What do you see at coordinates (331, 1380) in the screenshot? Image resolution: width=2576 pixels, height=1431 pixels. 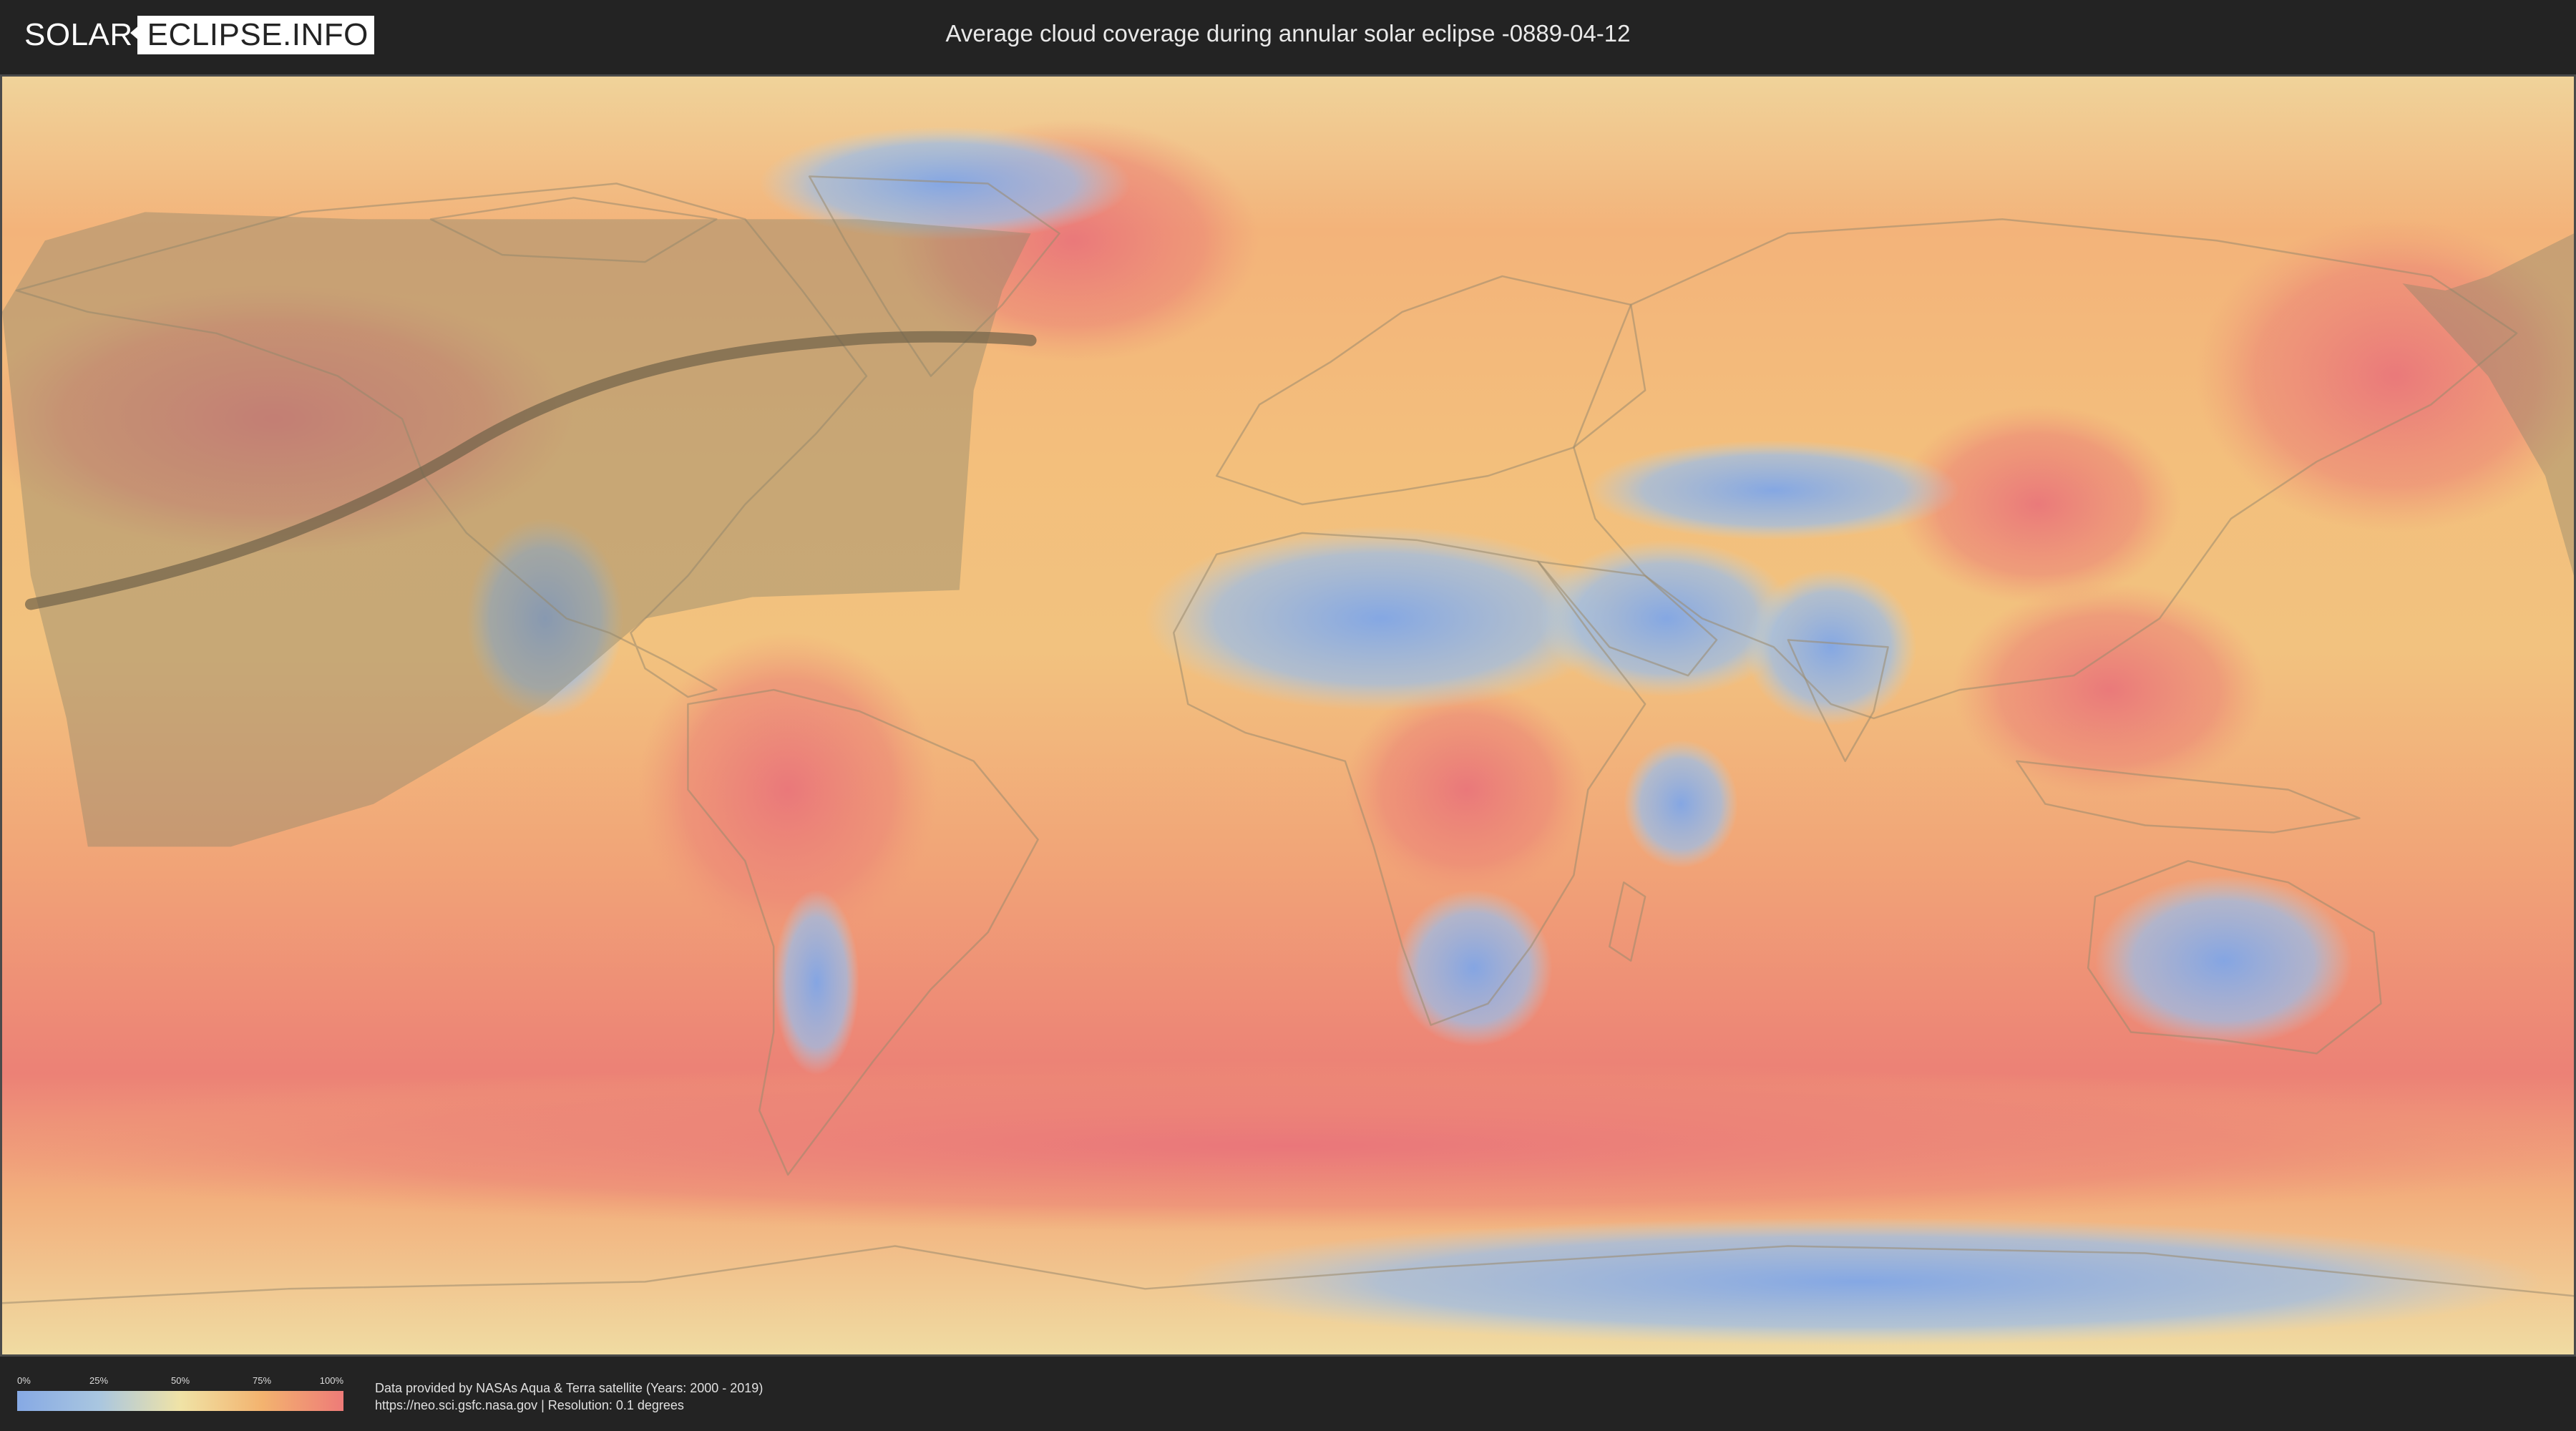 I see `legend-tick: 100%` at bounding box center [331, 1380].